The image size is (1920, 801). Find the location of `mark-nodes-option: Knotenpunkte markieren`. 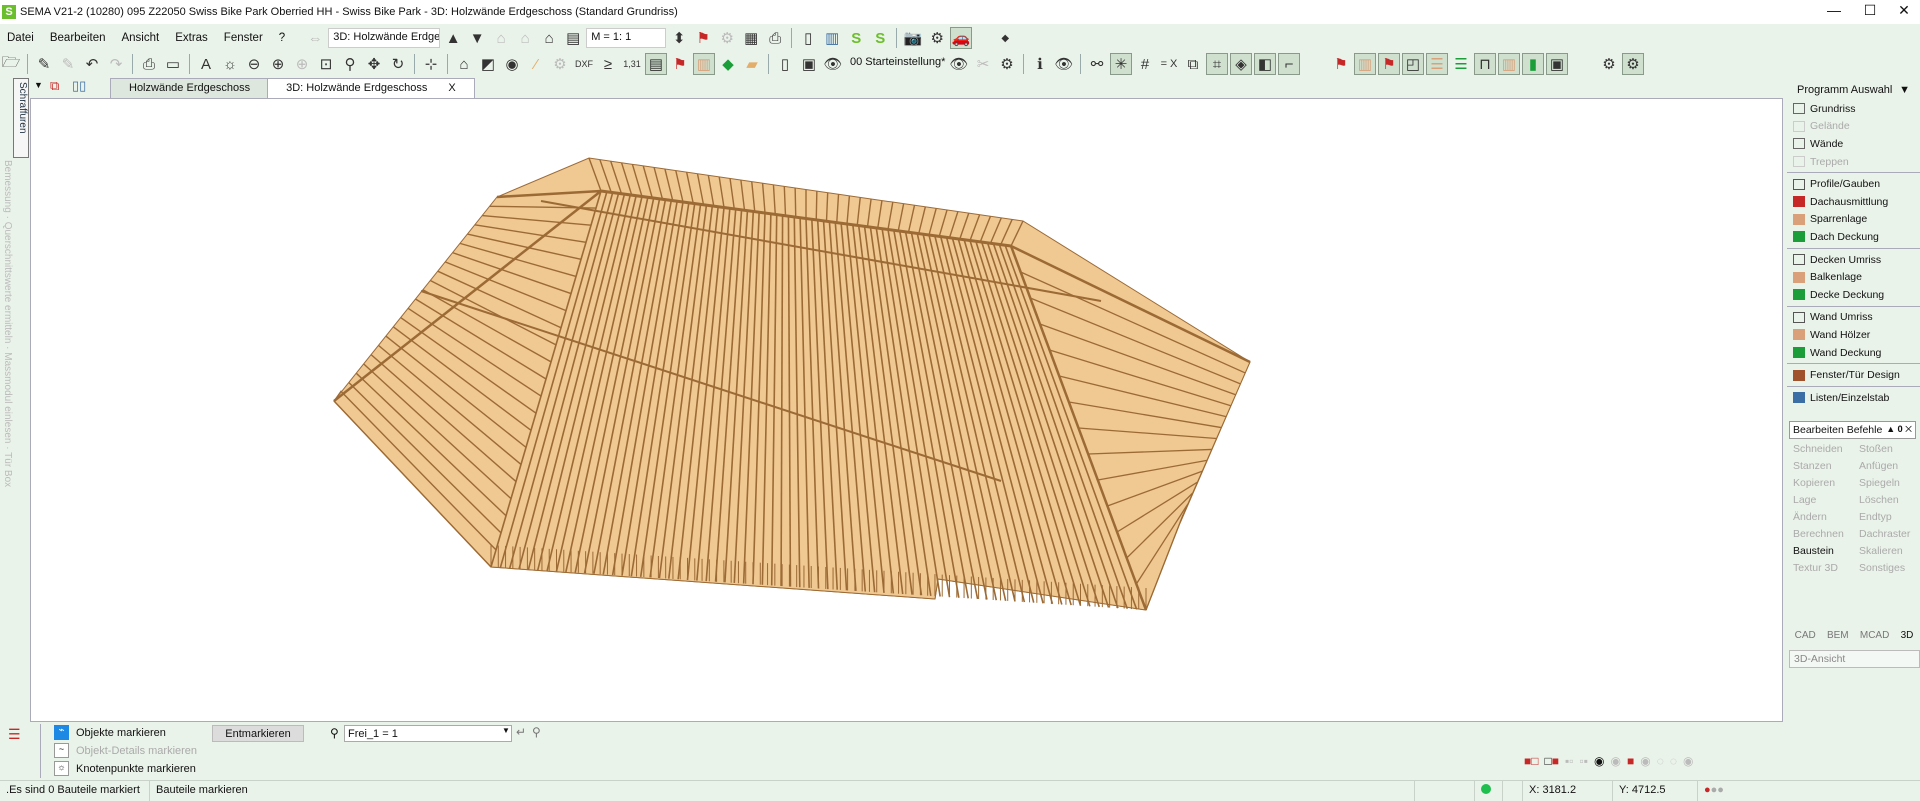

mark-nodes-option: Knotenpunkte markieren is located at coordinates (136, 769).